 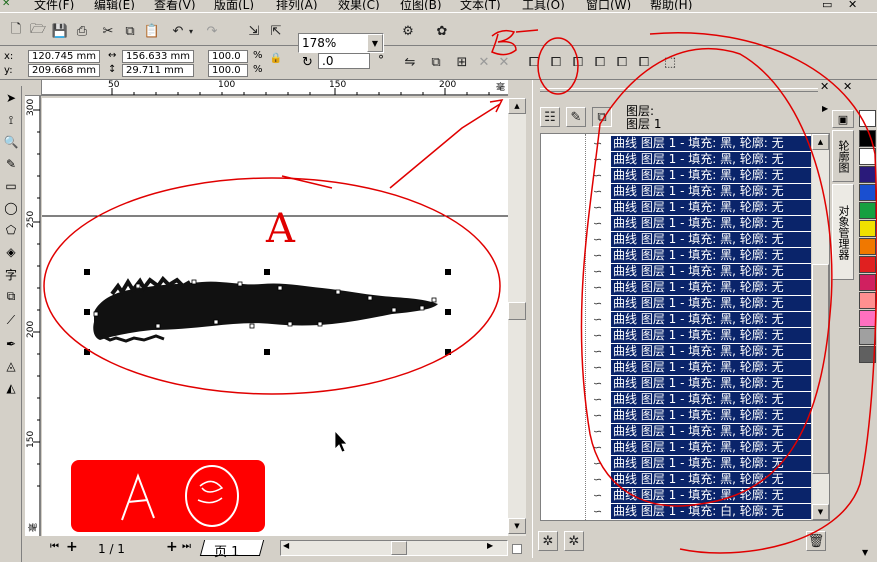 What do you see at coordinates (111, 549) in the screenshot?
I see `page-indicator: 1 / 1` at bounding box center [111, 549].